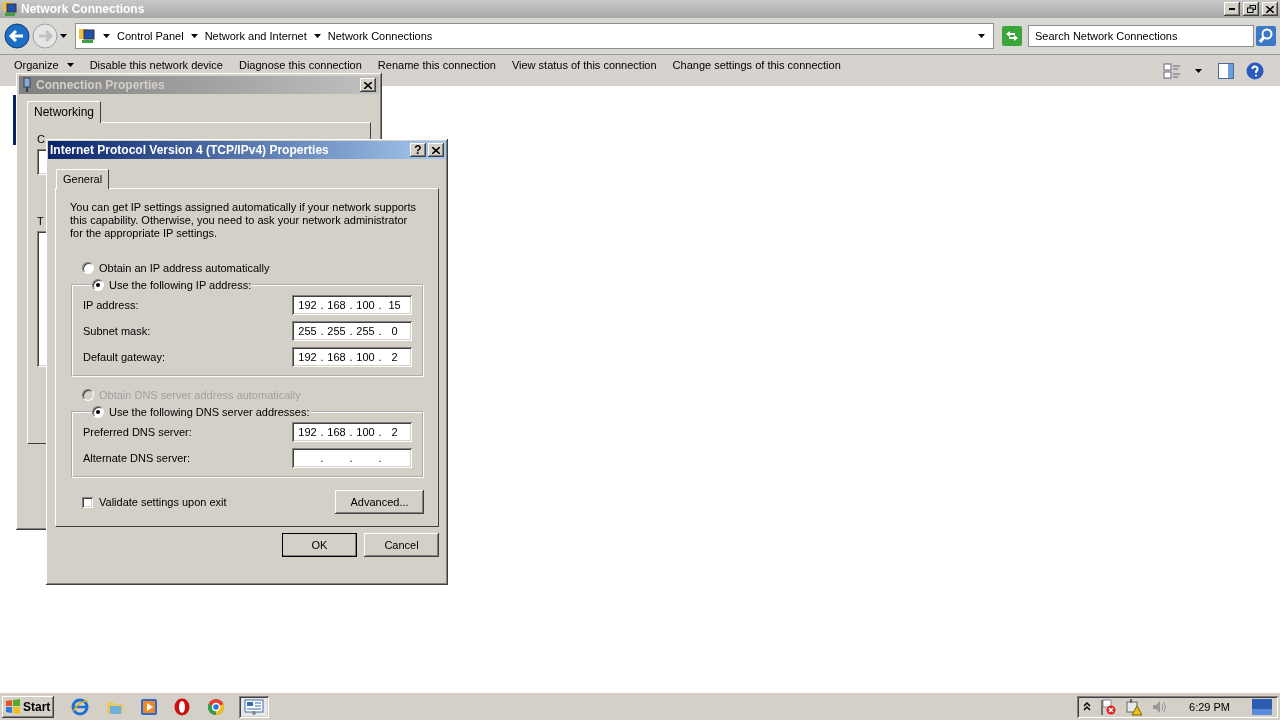  I want to click on views-icon, so click(1172, 70).